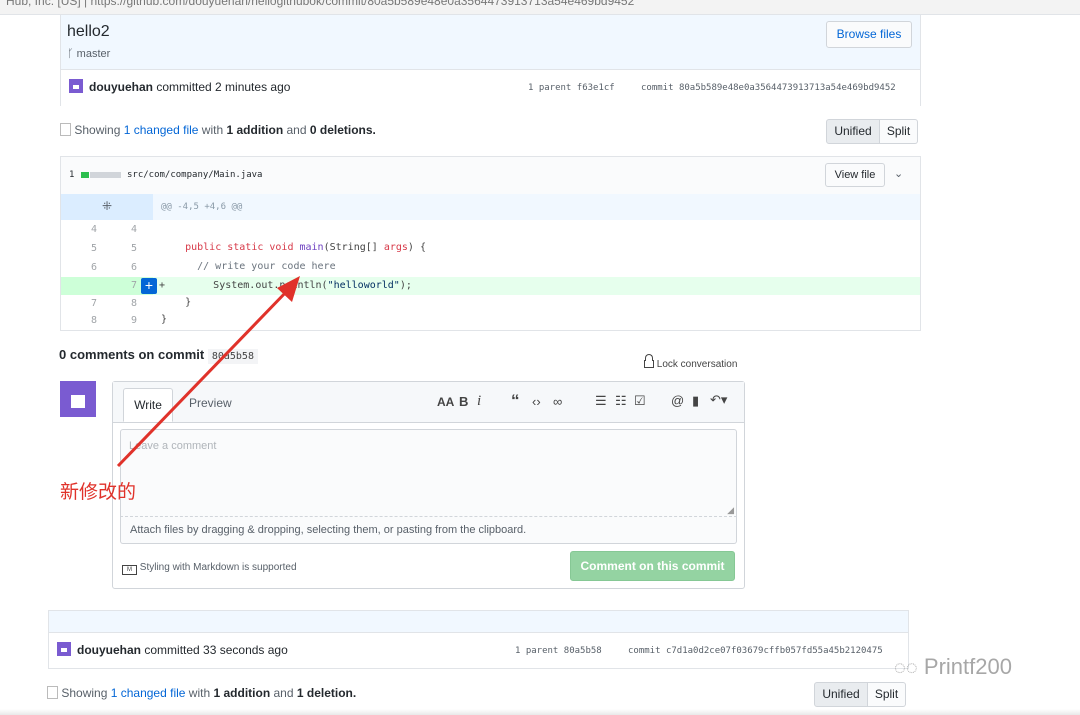 The height and width of the screenshot is (715, 1080). What do you see at coordinates (601, 401) in the screenshot?
I see `bulleted-list-icon: ☰` at bounding box center [601, 401].